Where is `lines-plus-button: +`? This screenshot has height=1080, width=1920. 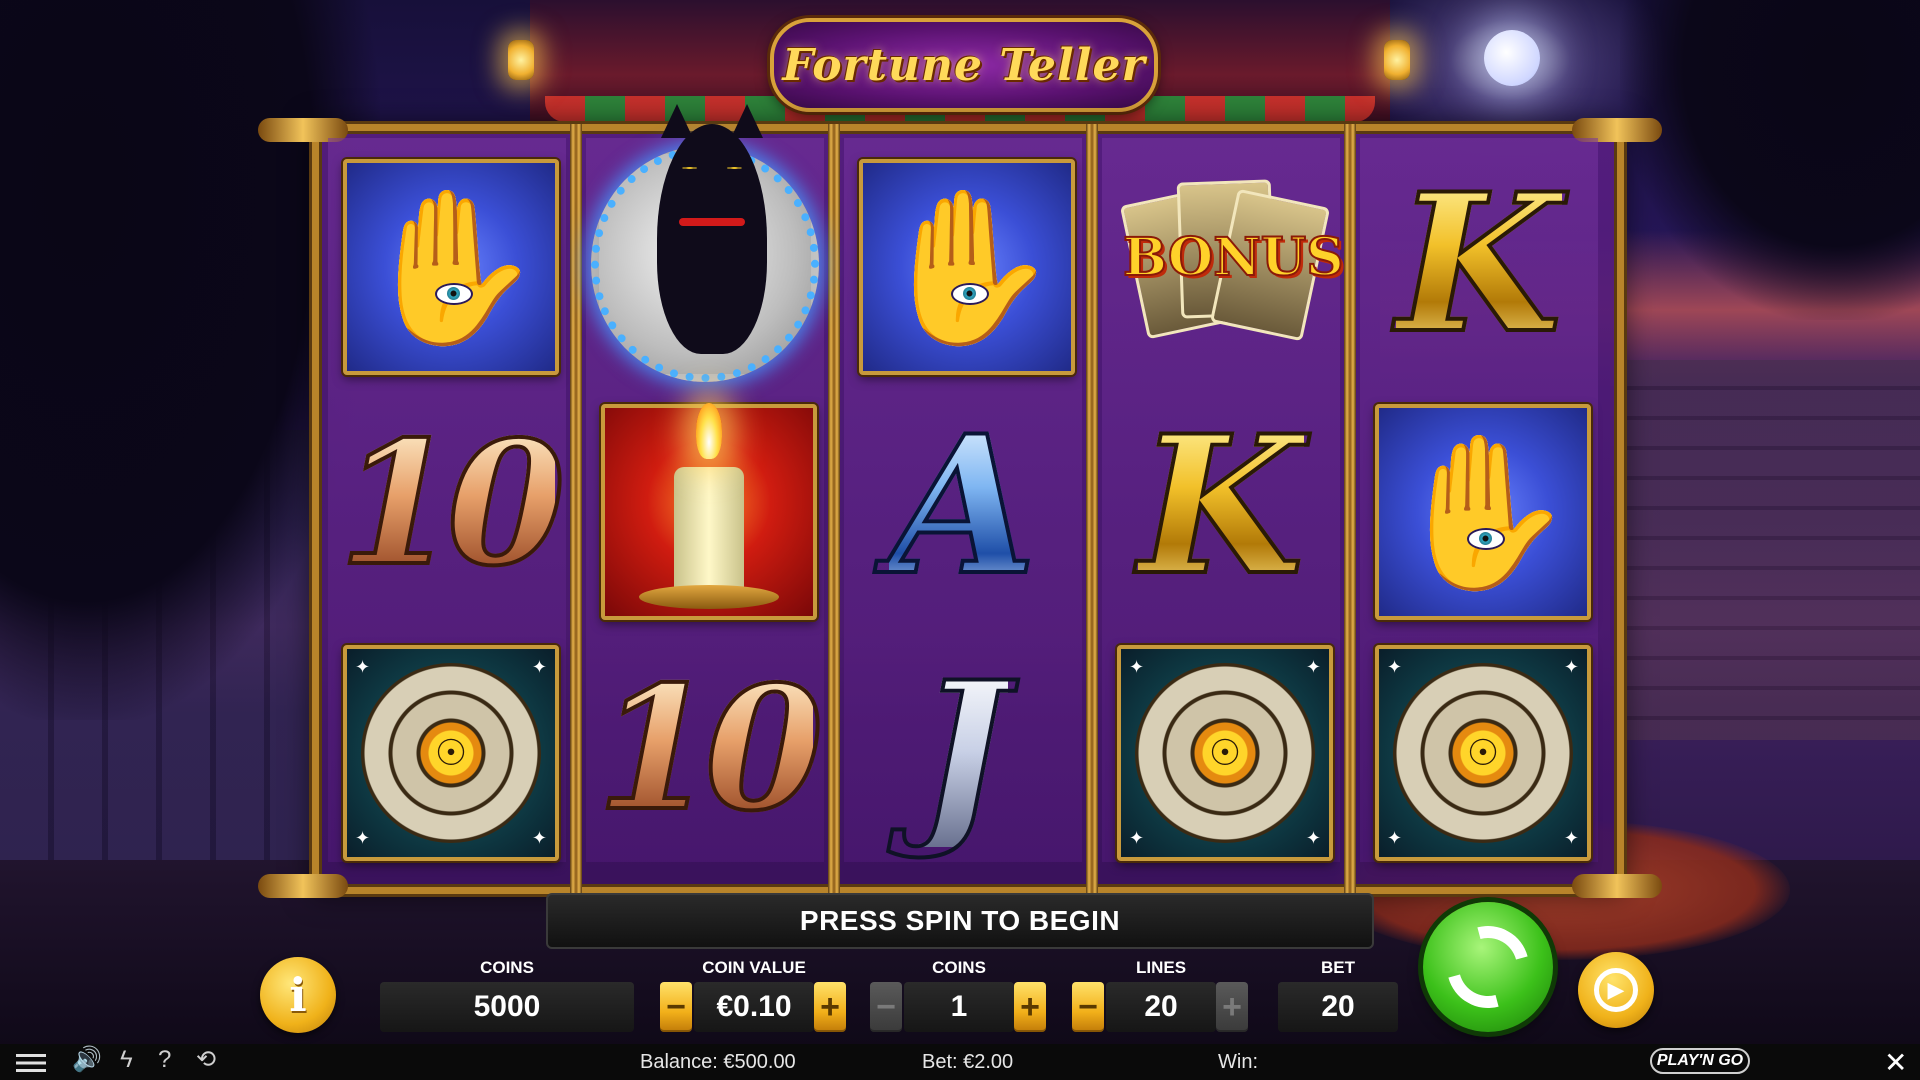
lines-plus-button: + is located at coordinates (1232, 1007).